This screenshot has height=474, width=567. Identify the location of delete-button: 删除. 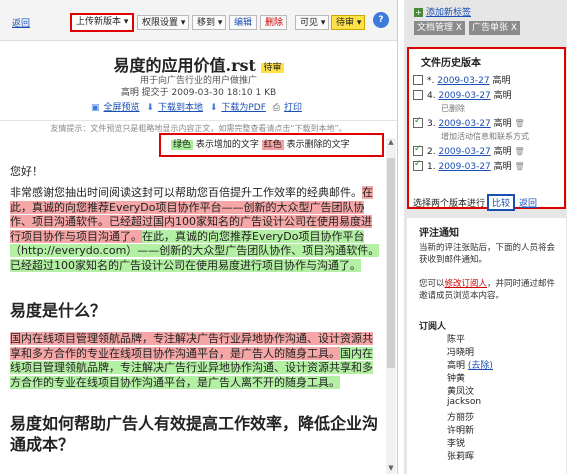
(273, 22).